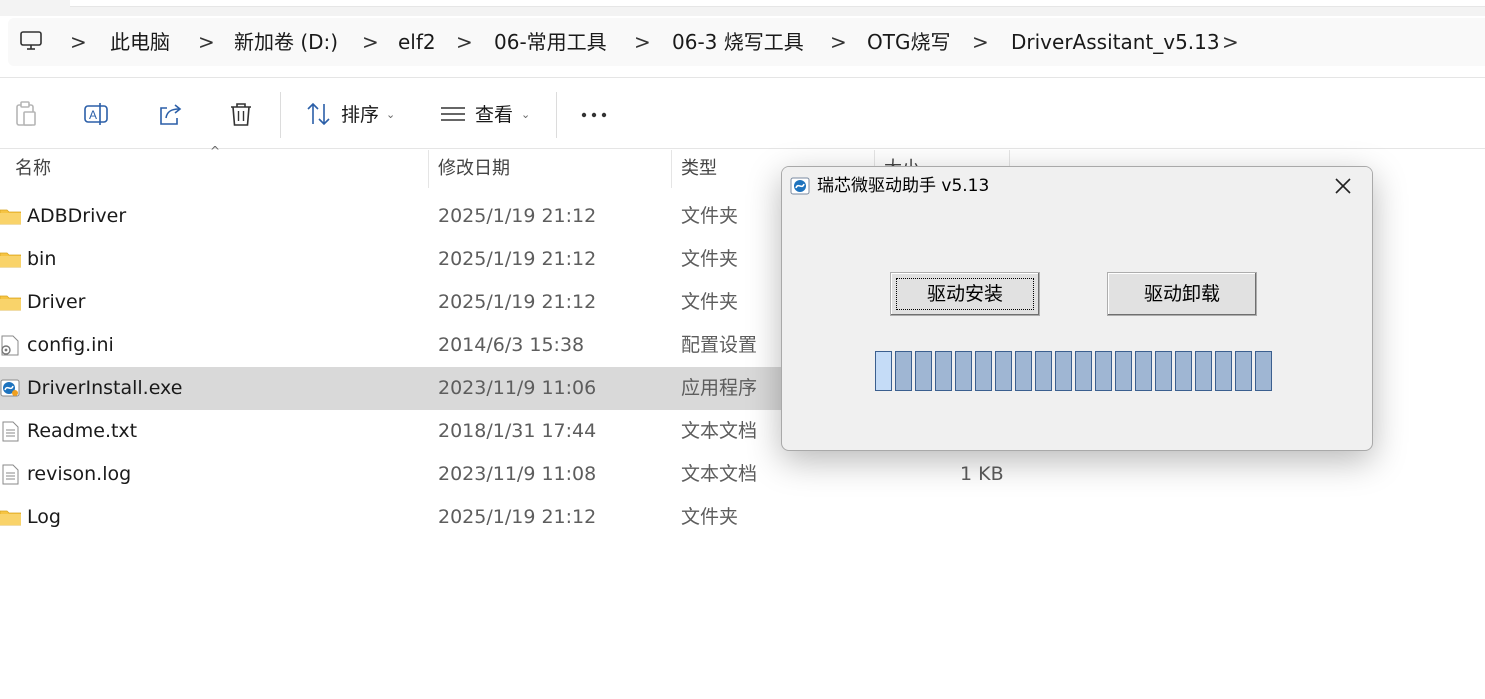 The height and width of the screenshot is (699, 1485). Describe the element at coordinates (286, 42) in the screenshot. I see `breadcrumb-drive-d: 新加卷 (D:)` at that location.